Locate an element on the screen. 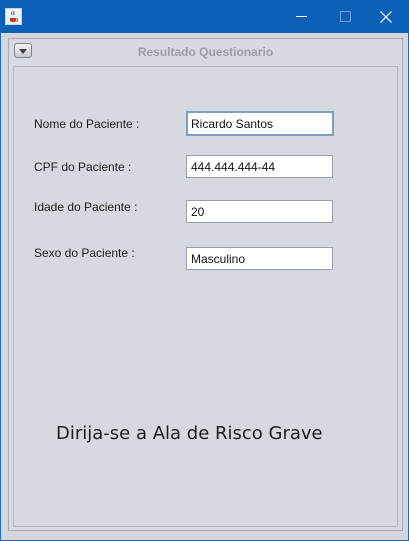  close-button is located at coordinates (386, 16).